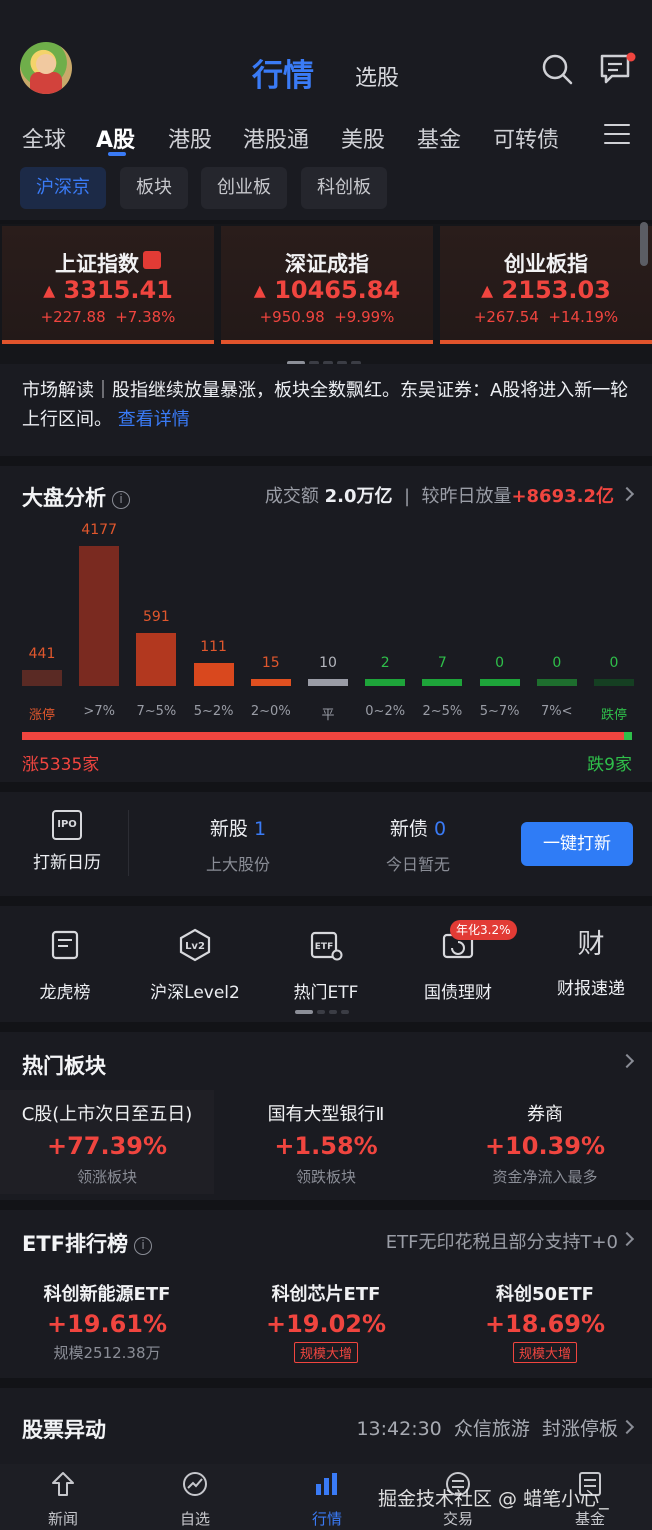 This screenshot has height=1530, width=652. What do you see at coordinates (377, 76) in the screenshot?
I see `stock-picker-tab: 选股` at bounding box center [377, 76].